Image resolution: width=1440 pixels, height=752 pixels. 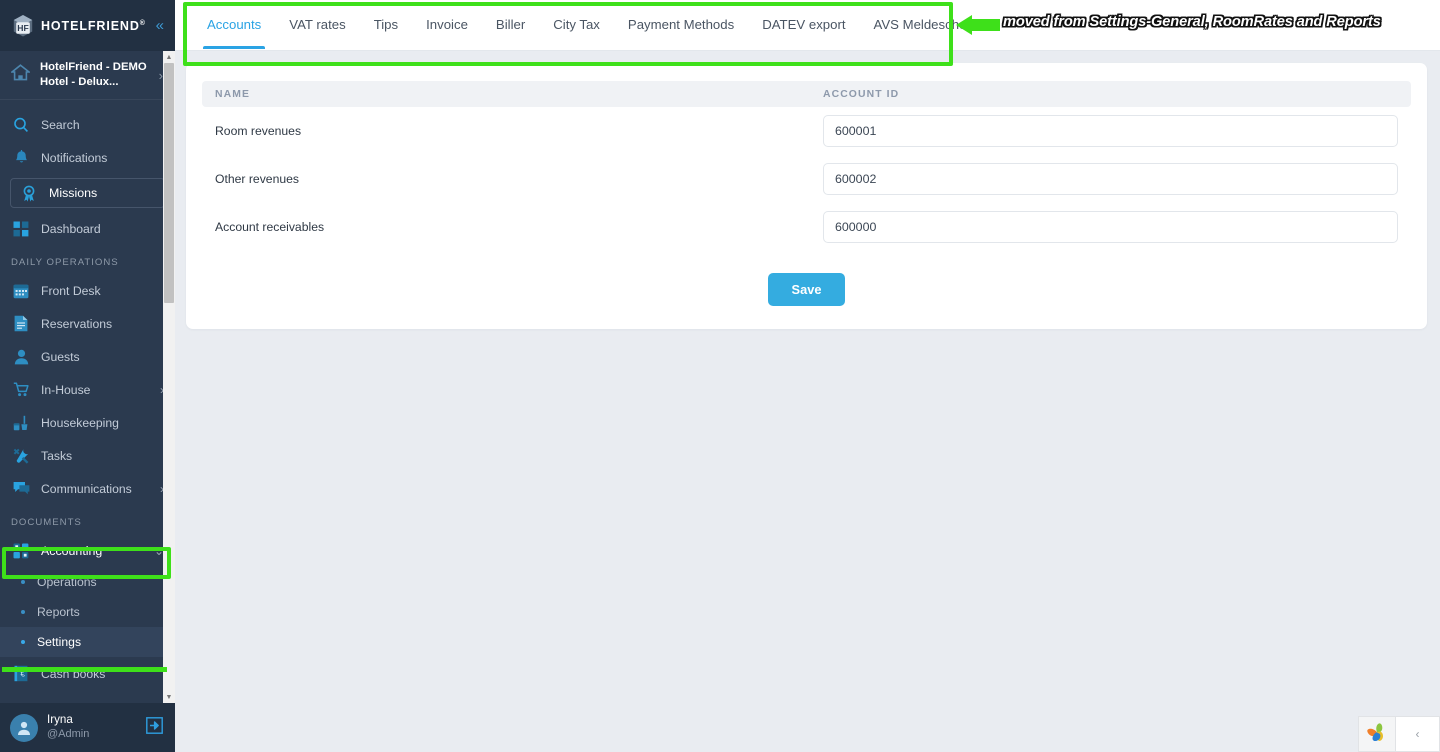 I want to click on sidebar-item-label: Guests, so click(x=60, y=356).